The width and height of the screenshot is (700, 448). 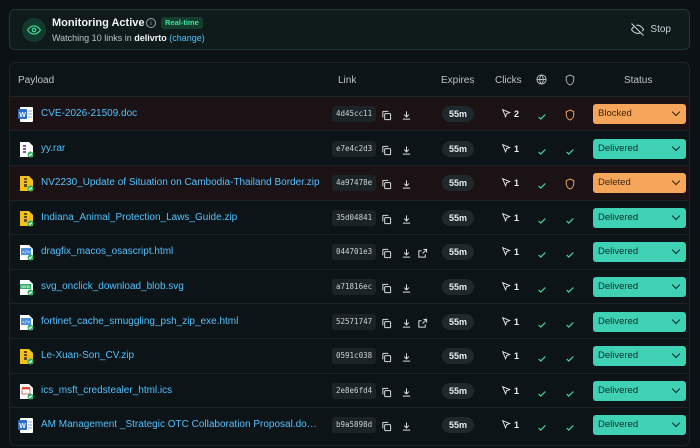 I want to click on click-count: 1, so click(x=510, y=425).